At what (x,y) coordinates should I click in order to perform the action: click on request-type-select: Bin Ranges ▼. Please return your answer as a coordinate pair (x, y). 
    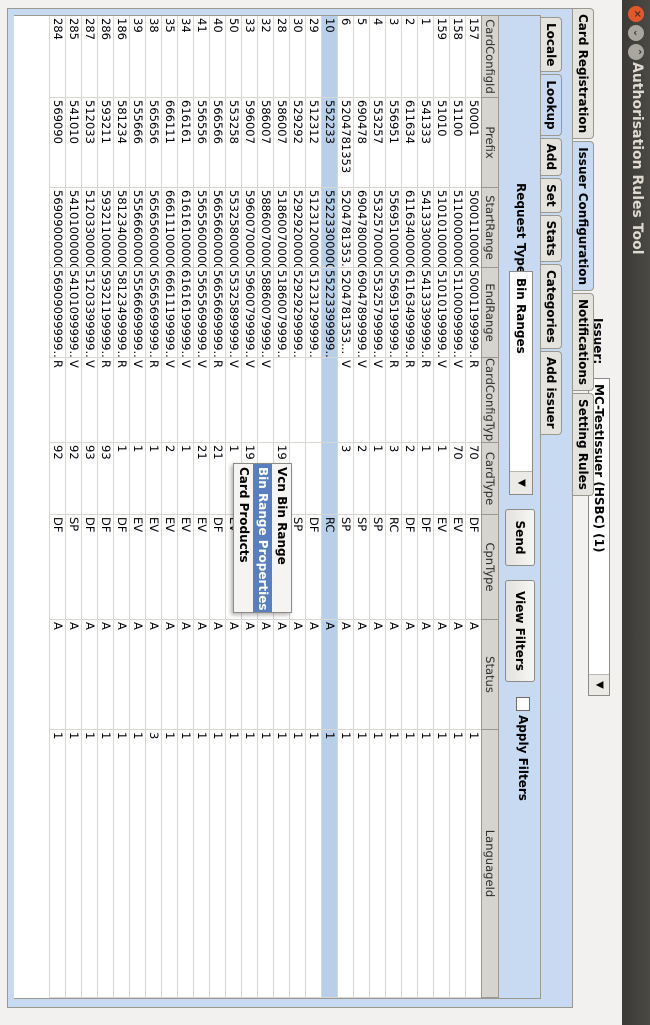
    Looking at the image, I should click on (521, 383).